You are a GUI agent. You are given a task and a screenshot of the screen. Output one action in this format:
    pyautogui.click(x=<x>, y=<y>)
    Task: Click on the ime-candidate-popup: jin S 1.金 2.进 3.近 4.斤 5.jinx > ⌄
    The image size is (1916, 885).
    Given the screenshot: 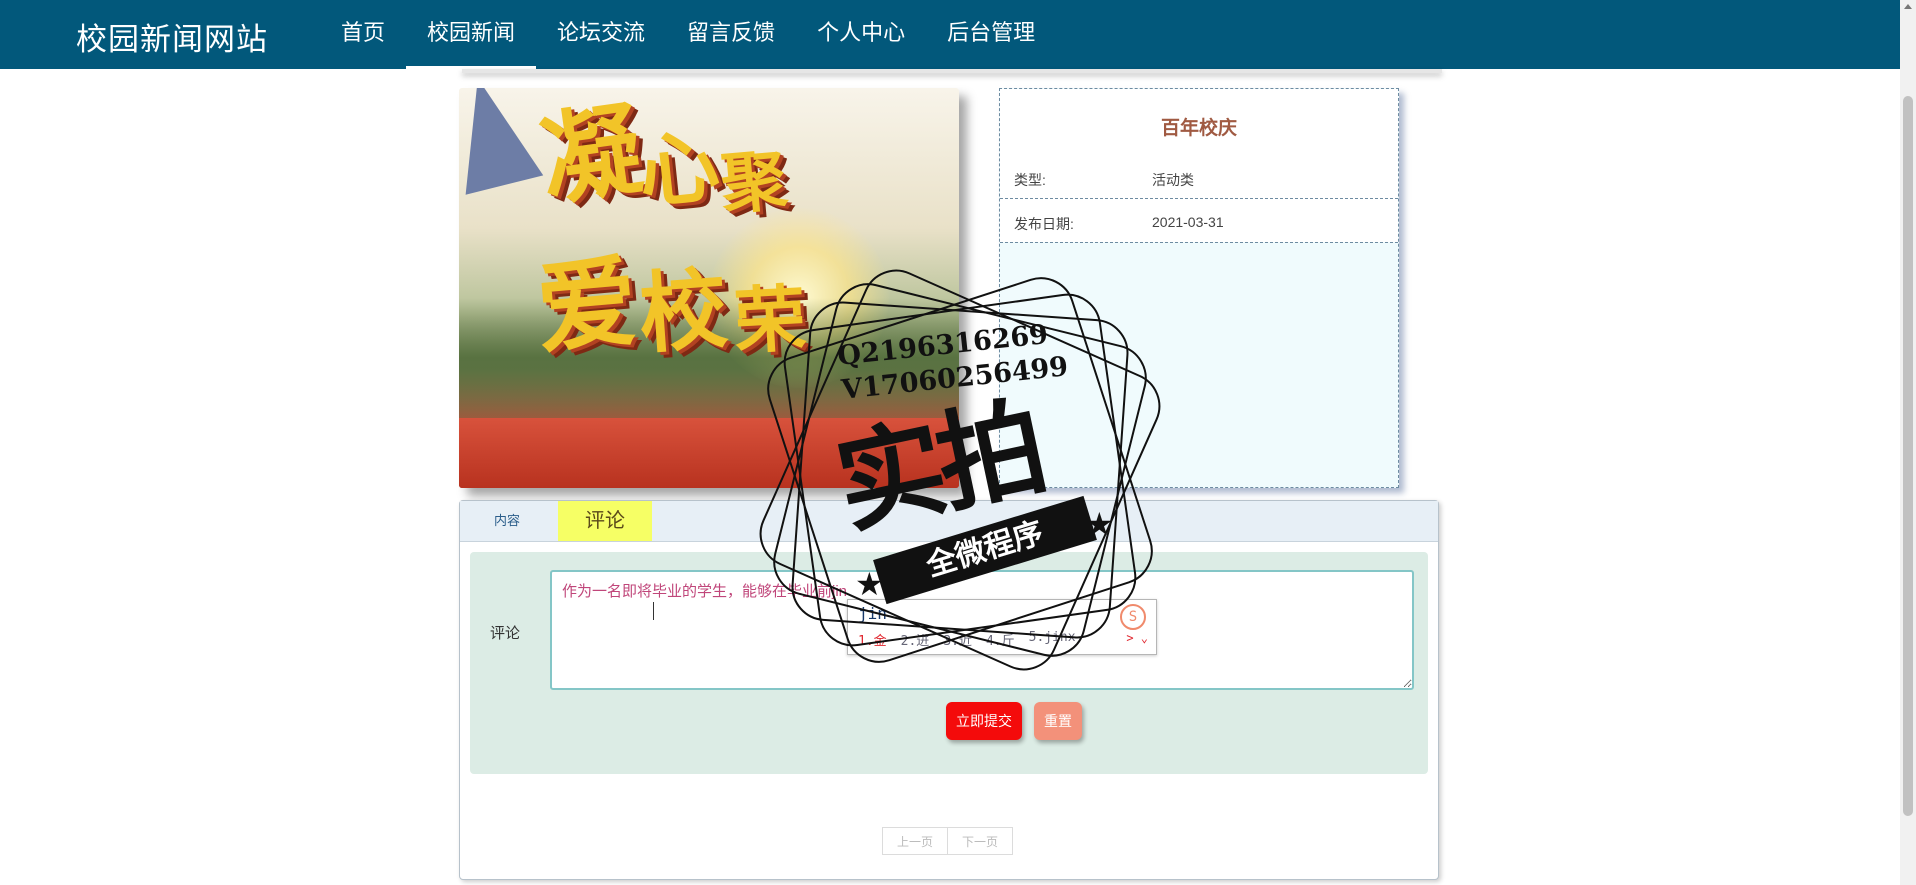 What is the action you would take?
    pyautogui.click(x=1002, y=627)
    